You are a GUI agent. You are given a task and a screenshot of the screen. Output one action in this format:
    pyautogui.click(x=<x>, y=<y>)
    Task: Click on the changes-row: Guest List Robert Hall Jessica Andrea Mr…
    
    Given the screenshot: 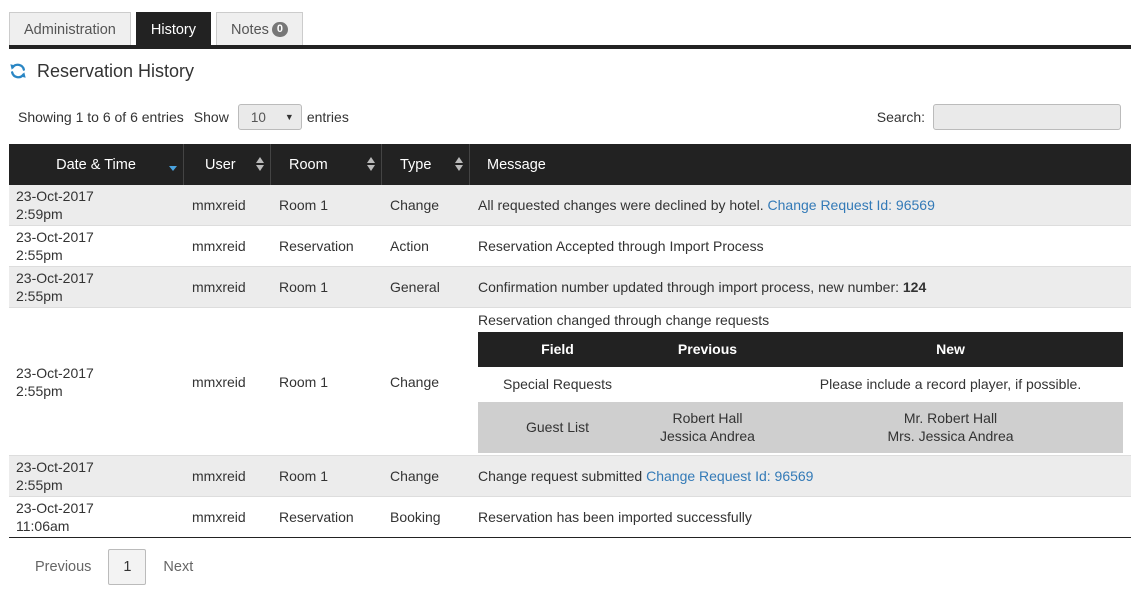 What is the action you would take?
    pyautogui.click(x=800, y=427)
    